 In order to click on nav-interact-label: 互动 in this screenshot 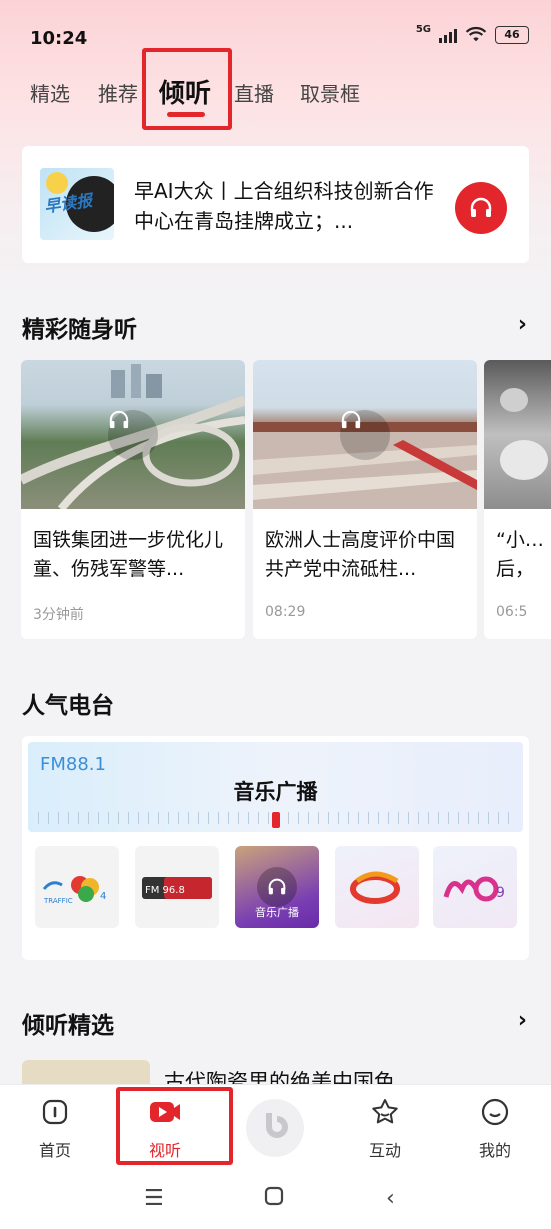, I will do `click(384, 1150)`.